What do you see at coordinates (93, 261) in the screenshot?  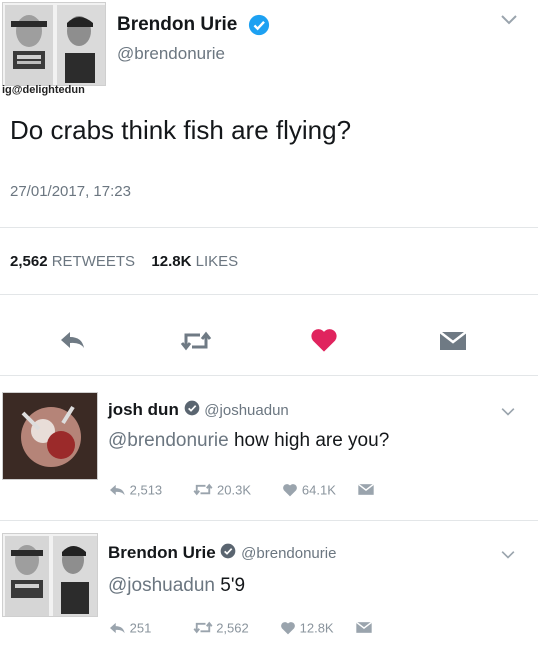 I see `retweets-label: RETWEETS` at bounding box center [93, 261].